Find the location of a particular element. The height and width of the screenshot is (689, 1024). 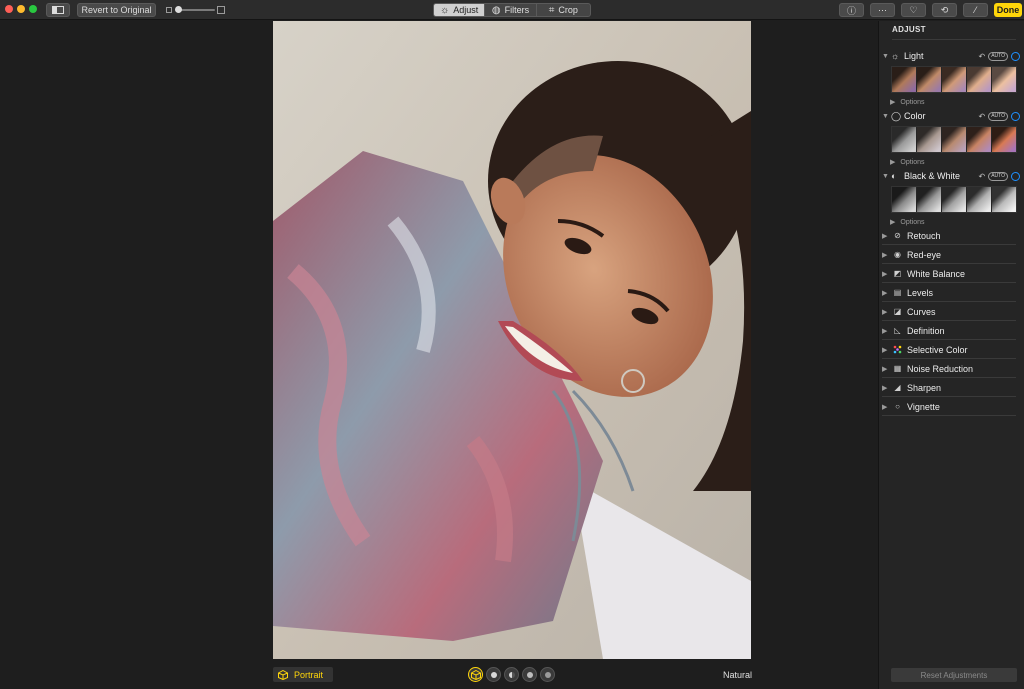

color-thumbnail-strip is located at coordinates (954, 139).